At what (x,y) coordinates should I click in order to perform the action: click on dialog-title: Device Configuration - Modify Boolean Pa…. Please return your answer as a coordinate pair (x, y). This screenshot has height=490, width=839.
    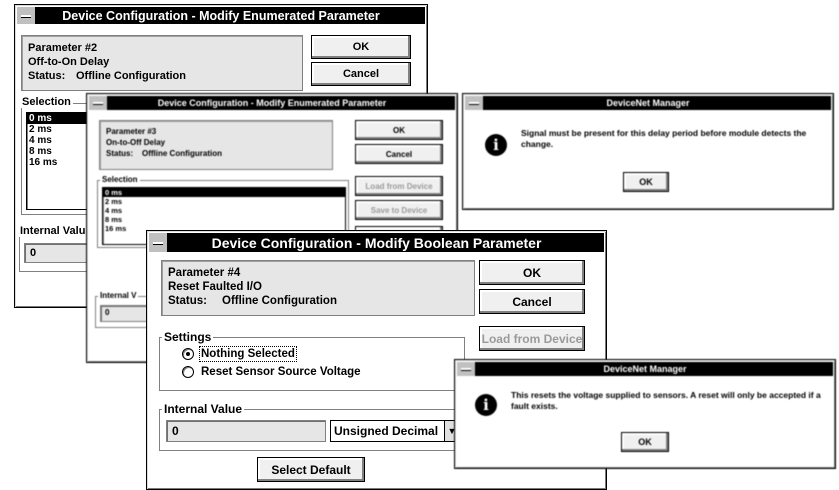
    Looking at the image, I should click on (376, 242).